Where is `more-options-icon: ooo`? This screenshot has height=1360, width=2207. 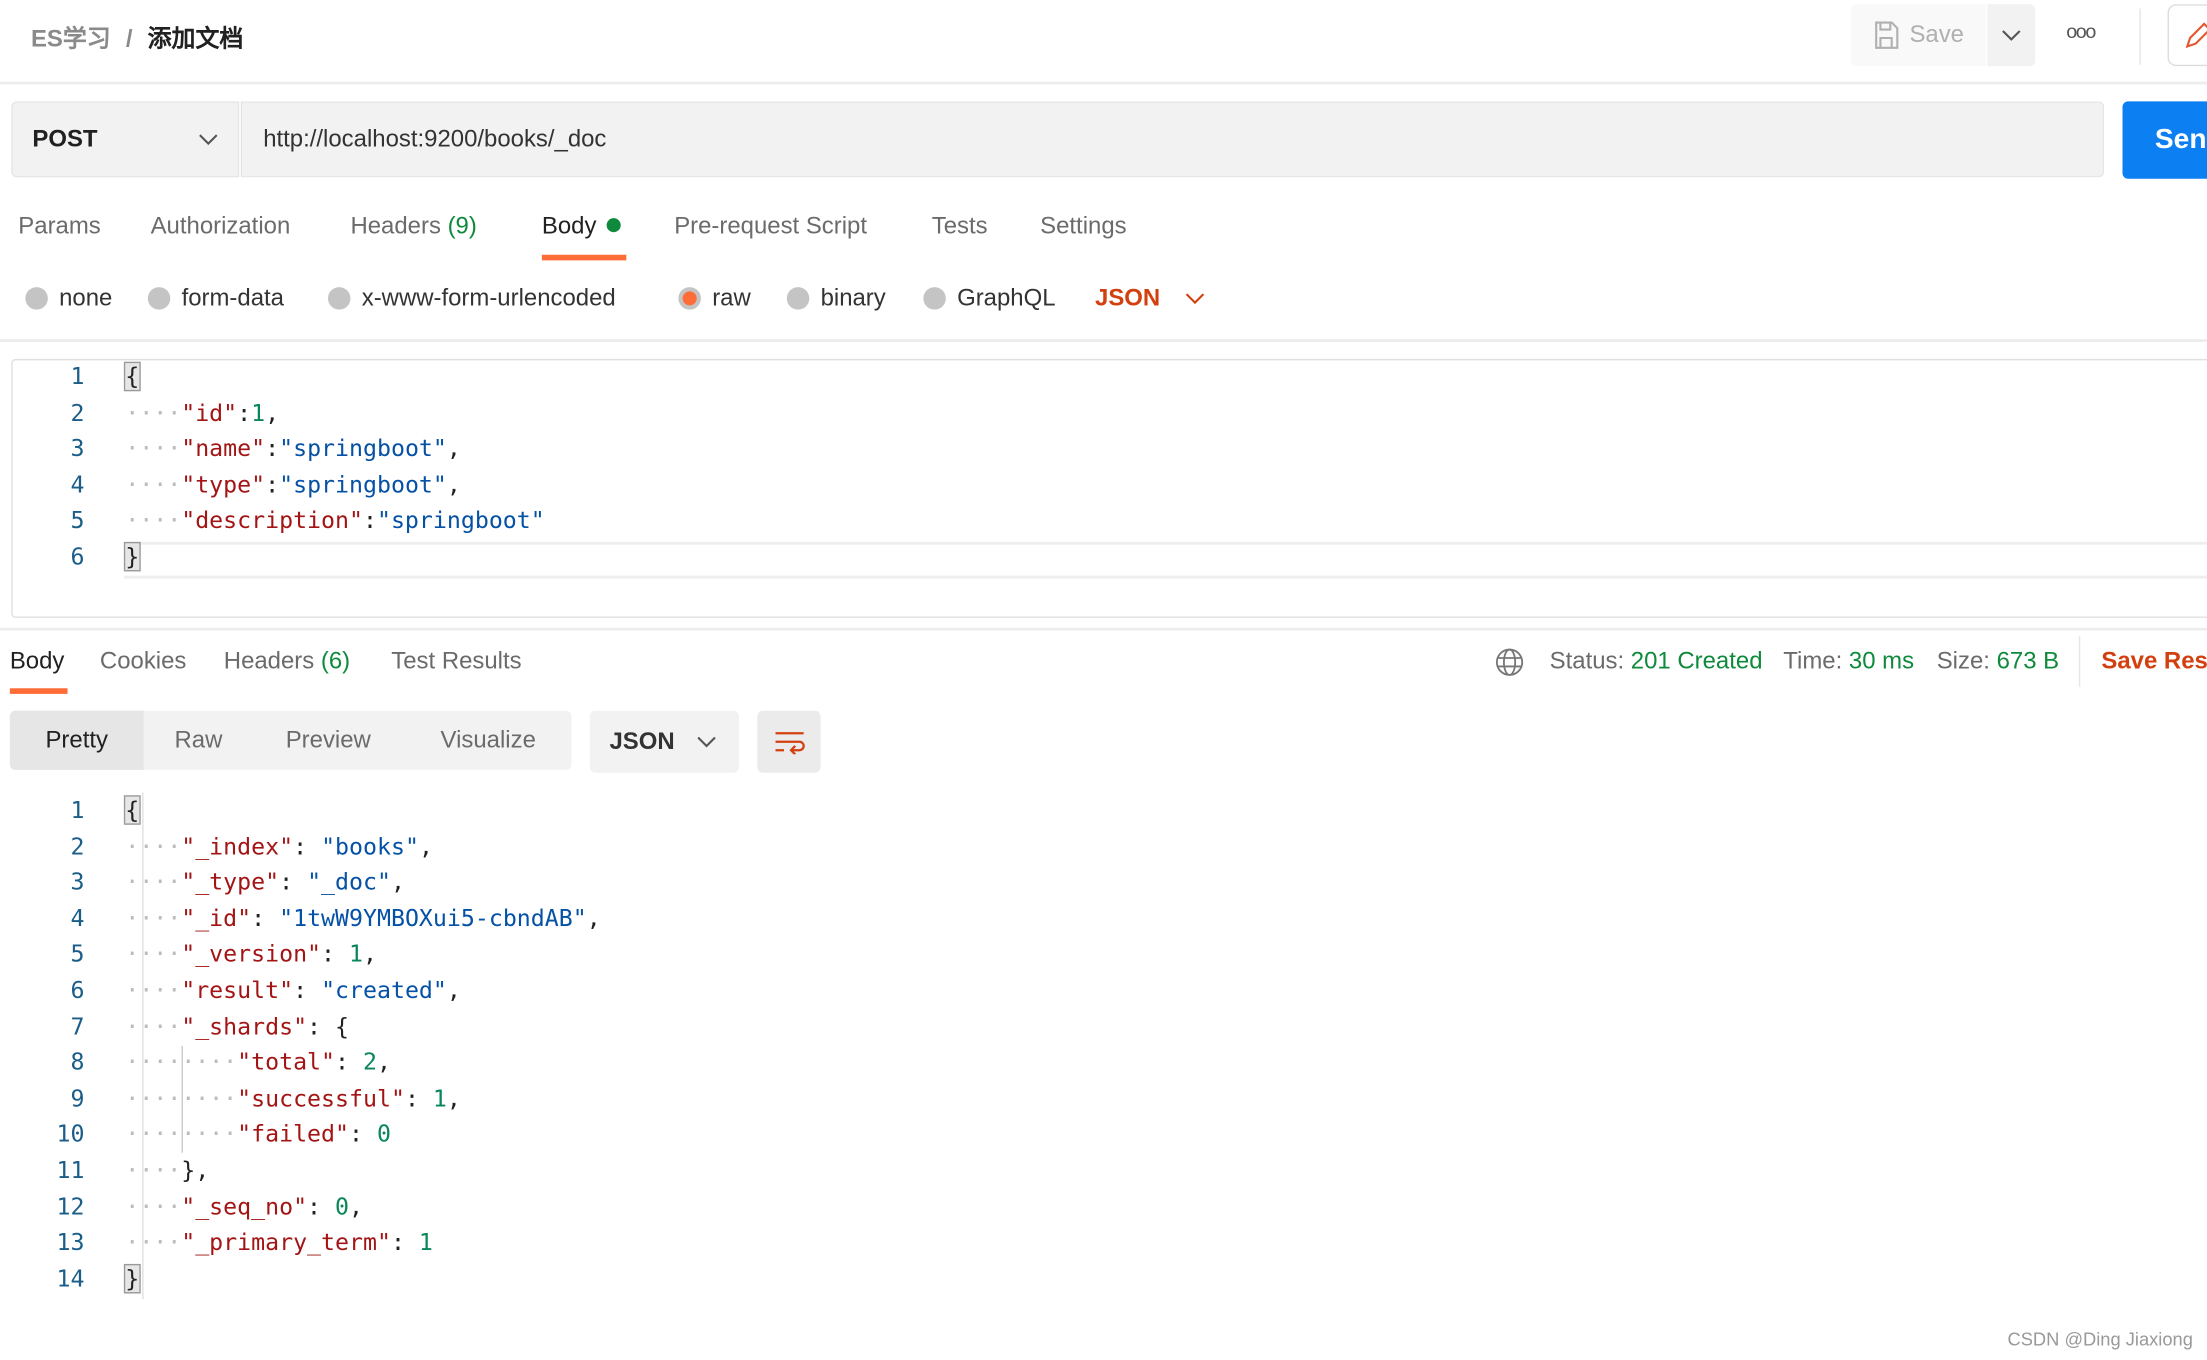
more-options-icon: ooo is located at coordinates (2081, 31).